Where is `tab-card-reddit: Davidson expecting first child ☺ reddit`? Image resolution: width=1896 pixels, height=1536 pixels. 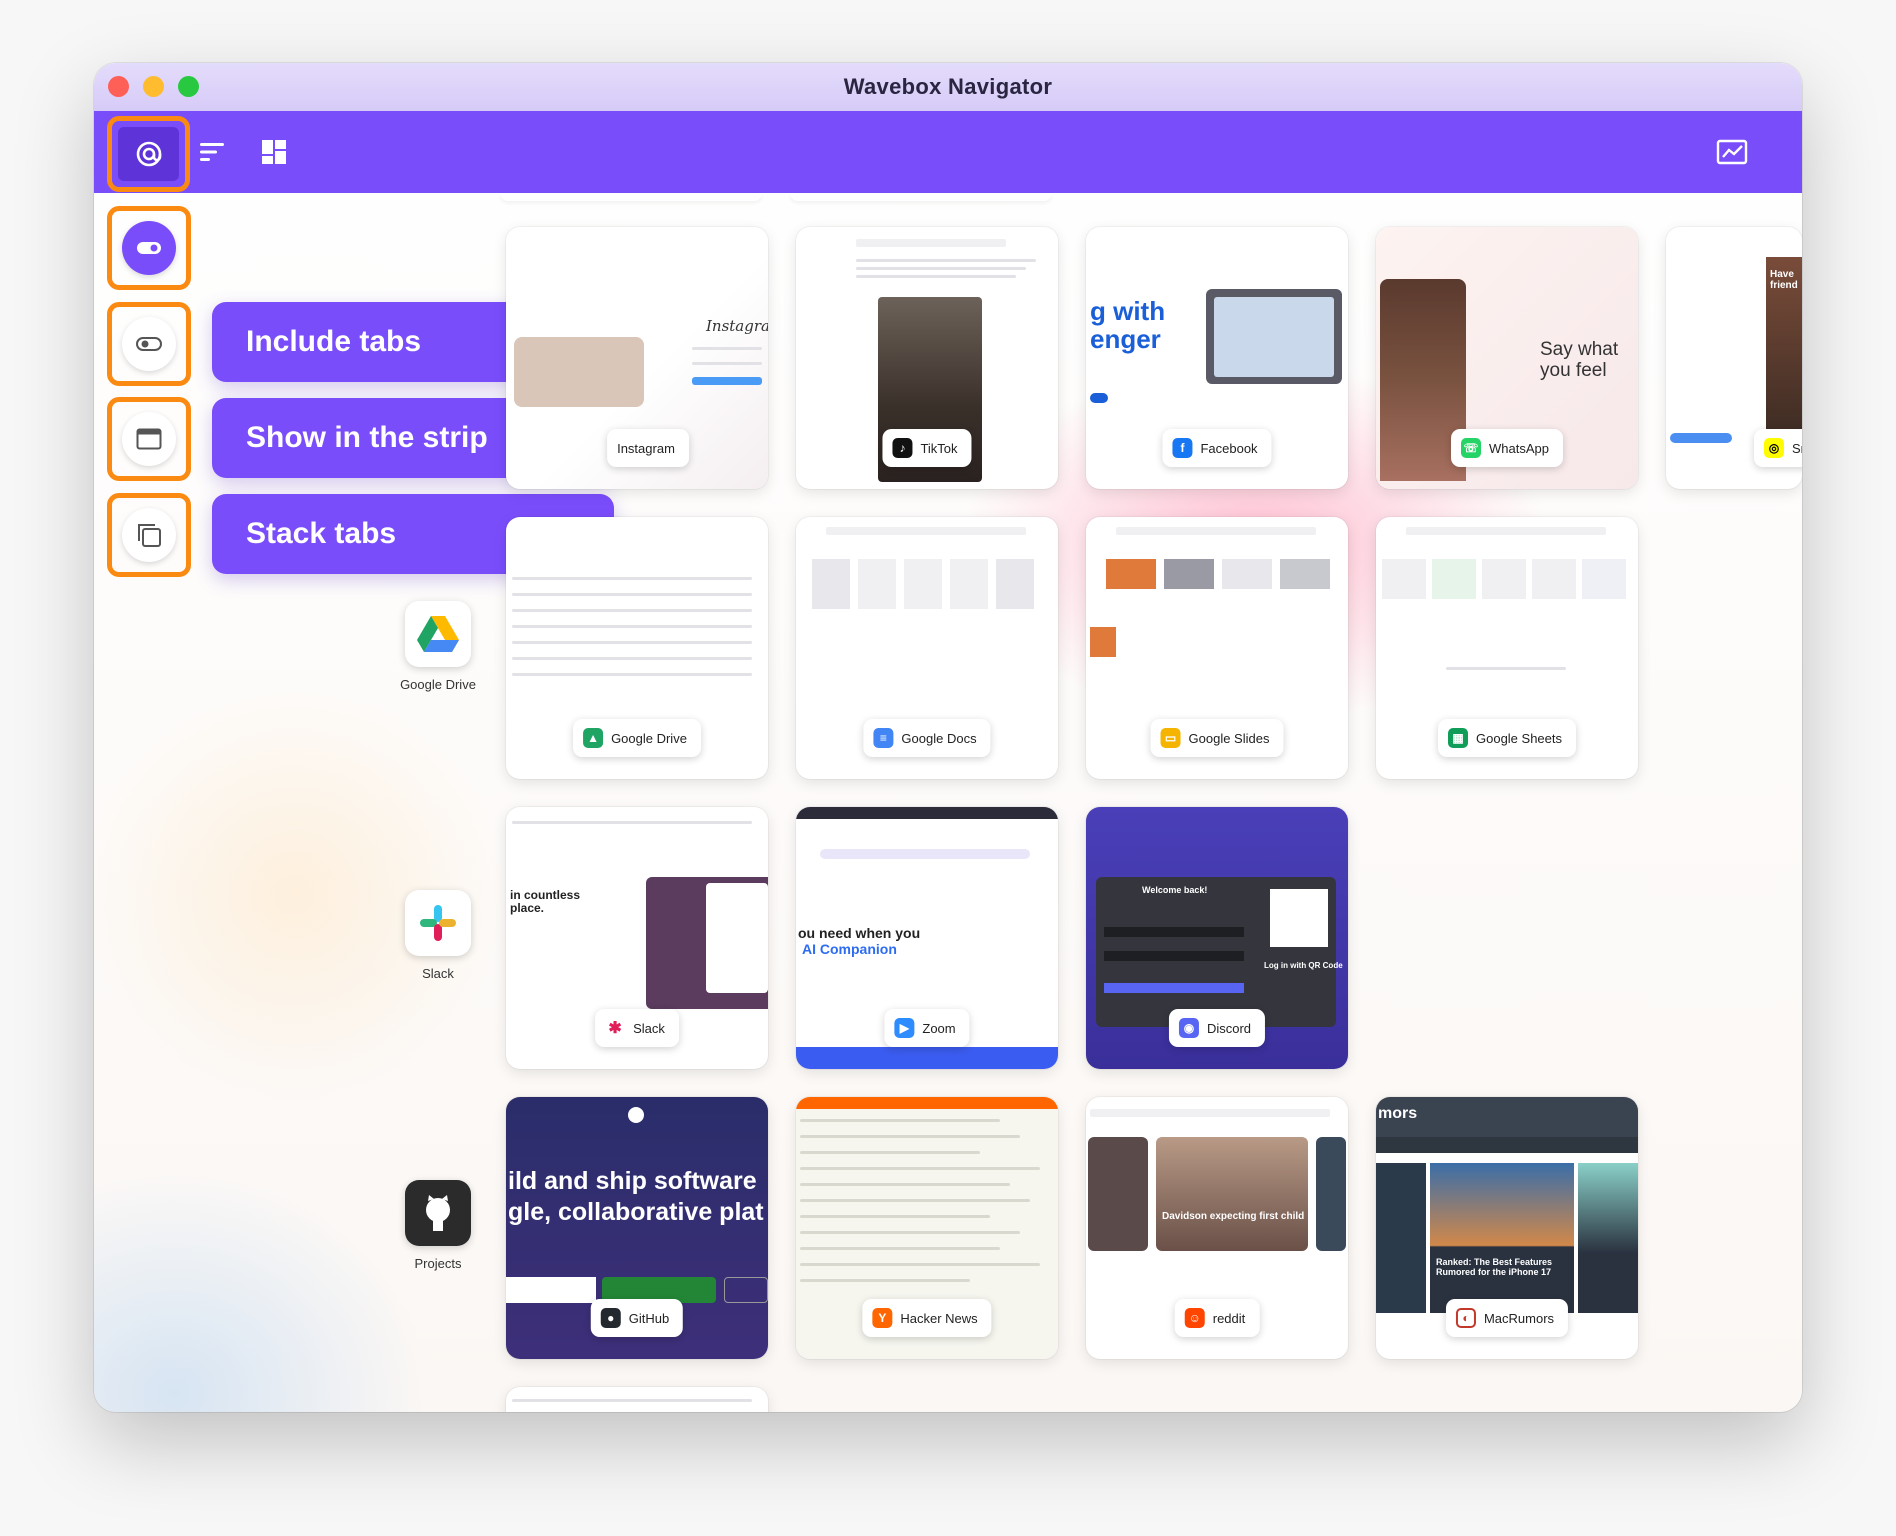
tab-card-reddit: Davidson expecting first child ☺ reddit is located at coordinates (1217, 1228).